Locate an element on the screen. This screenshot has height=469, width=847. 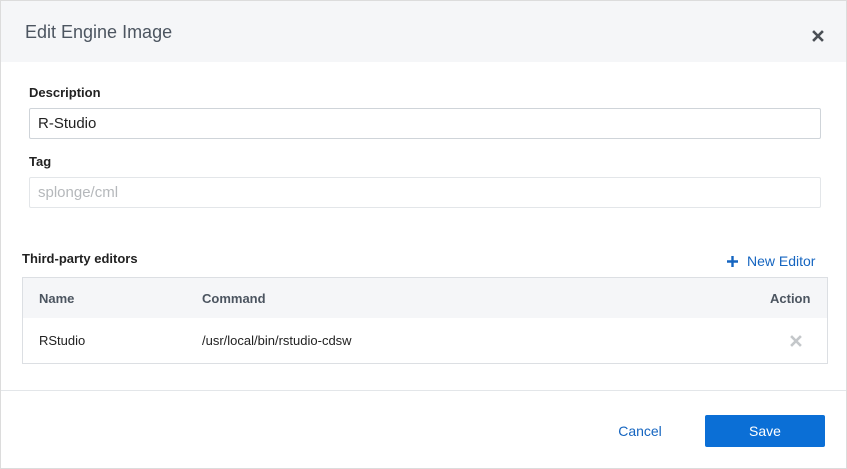
column-header-action: Action is located at coordinates (790, 298).